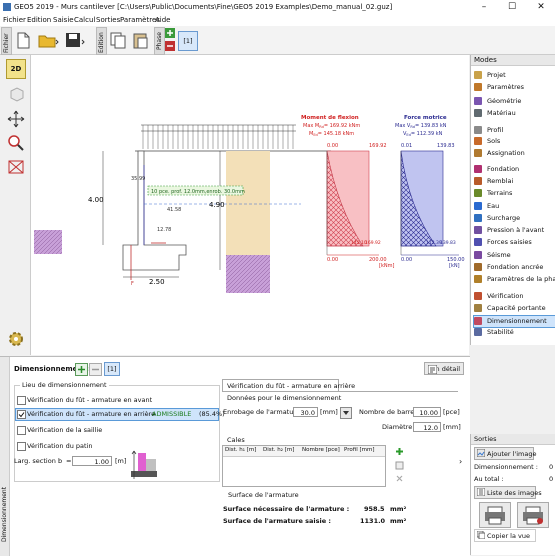 This screenshot has height=556, width=555. I want to click on maximize-button: ☐, so click(512, 7).